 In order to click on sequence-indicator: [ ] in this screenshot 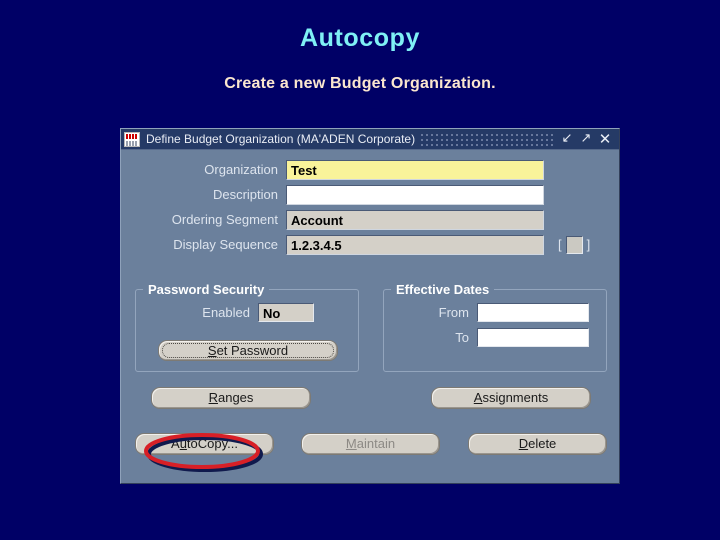, I will do `click(574, 244)`.